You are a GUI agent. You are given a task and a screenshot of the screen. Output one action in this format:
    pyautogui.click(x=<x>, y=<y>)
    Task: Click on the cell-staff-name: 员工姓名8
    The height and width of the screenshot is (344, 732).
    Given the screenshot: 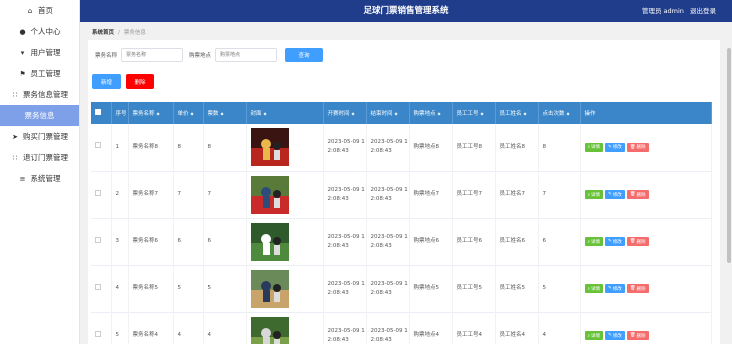 What is the action you would take?
    pyautogui.click(x=517, y=147)
    